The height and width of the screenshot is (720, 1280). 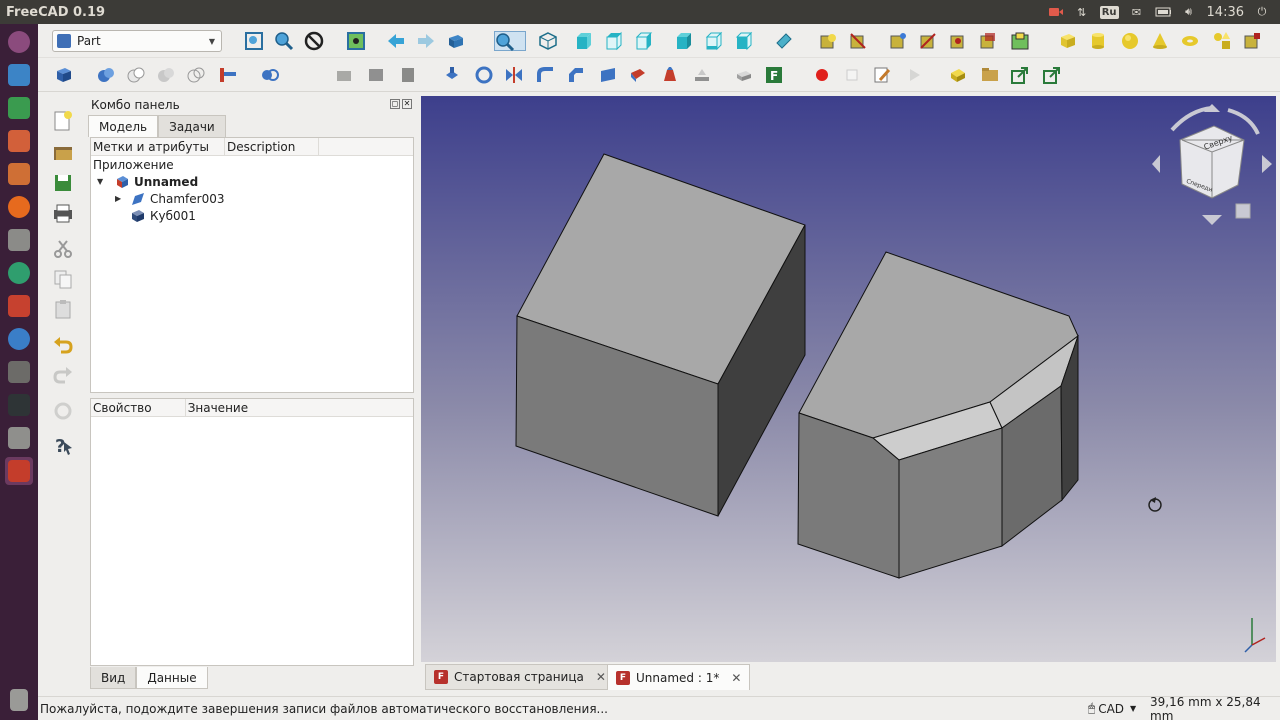 I want to click on open-document-icon, so click(x=63, y=153).